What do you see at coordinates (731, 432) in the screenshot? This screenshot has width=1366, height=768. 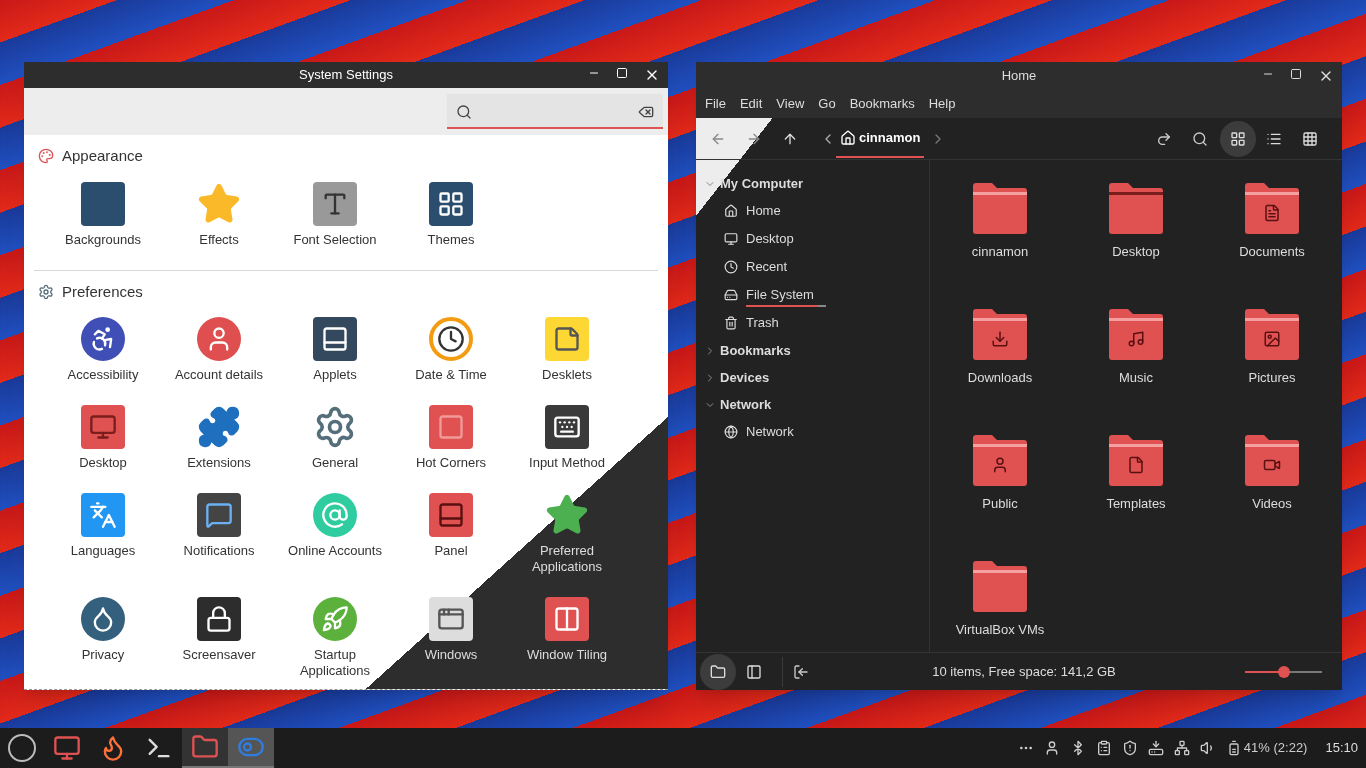 I see `globe-icon` at bounding box center [731, 432].